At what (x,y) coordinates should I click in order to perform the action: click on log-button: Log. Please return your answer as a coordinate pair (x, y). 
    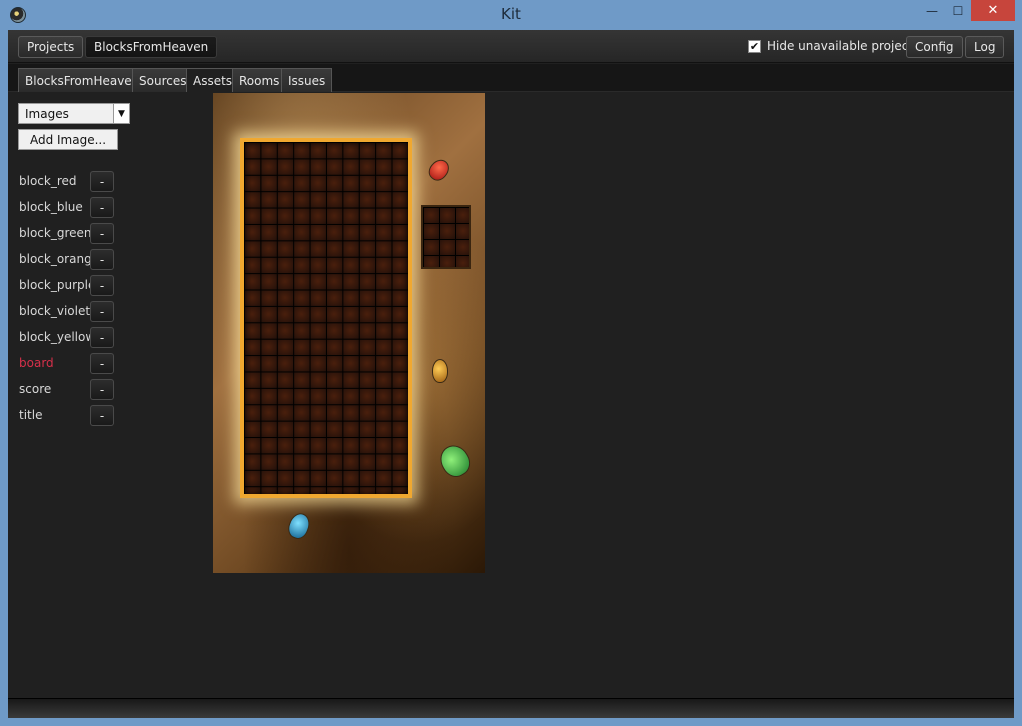
    Looking at the image, I should click on (985, 47).